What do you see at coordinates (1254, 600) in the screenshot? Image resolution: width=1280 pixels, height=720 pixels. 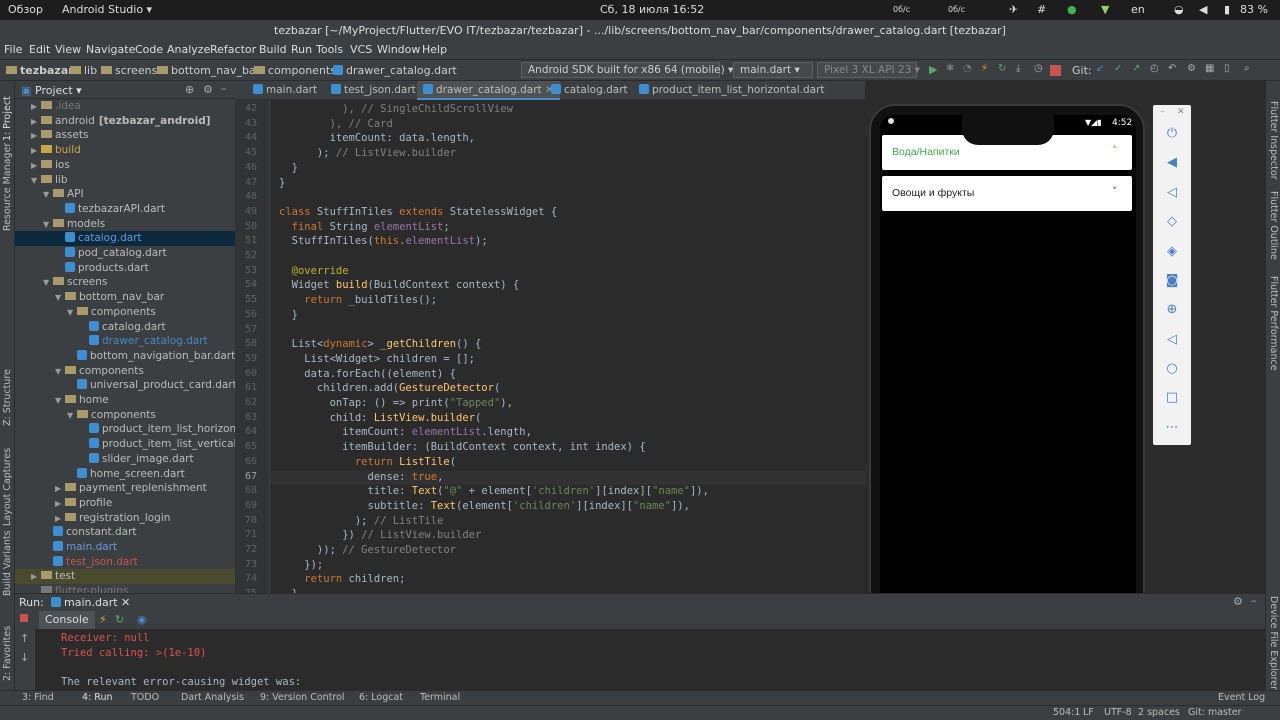 I see `run-hide-icon: –` at bounding box center [1254, 600].